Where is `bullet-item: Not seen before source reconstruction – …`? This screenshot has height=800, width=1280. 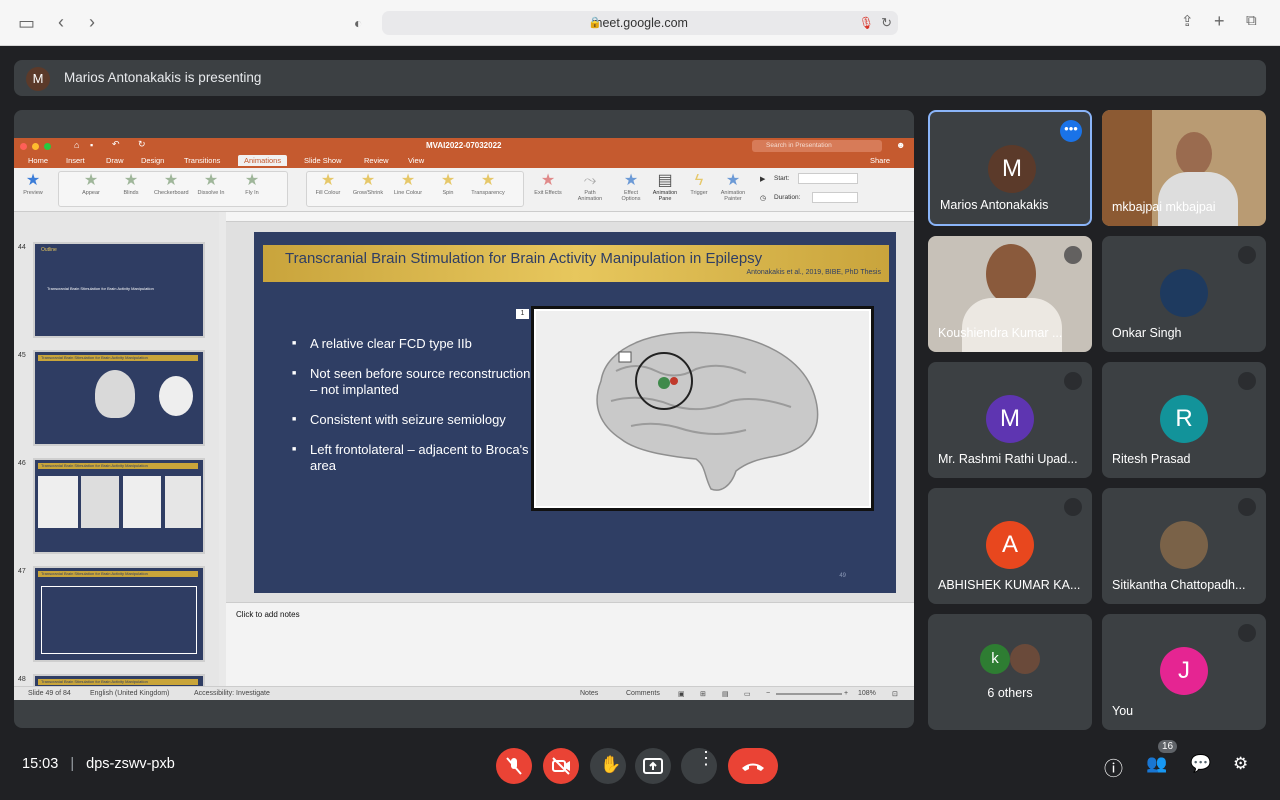
bullet-item: Not seen before source reconstruction – … is located at coordinates (412, 382).